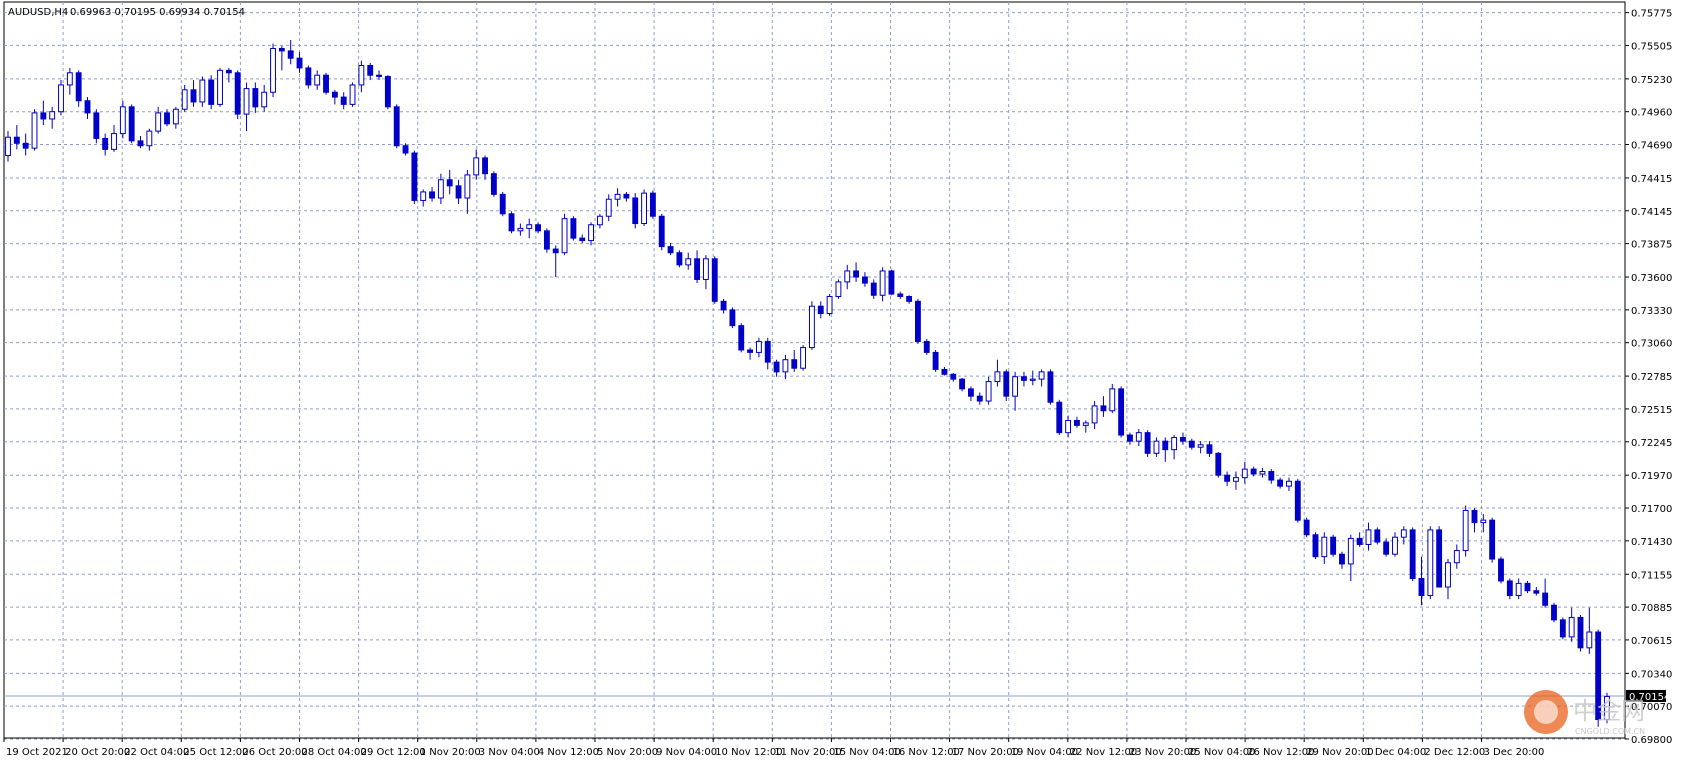 This screenshot has height=765, width=1683. Describe the element at coordinates (1651, 14) in the screenshot. I see `price-tick-label: 0.75775` at that location.